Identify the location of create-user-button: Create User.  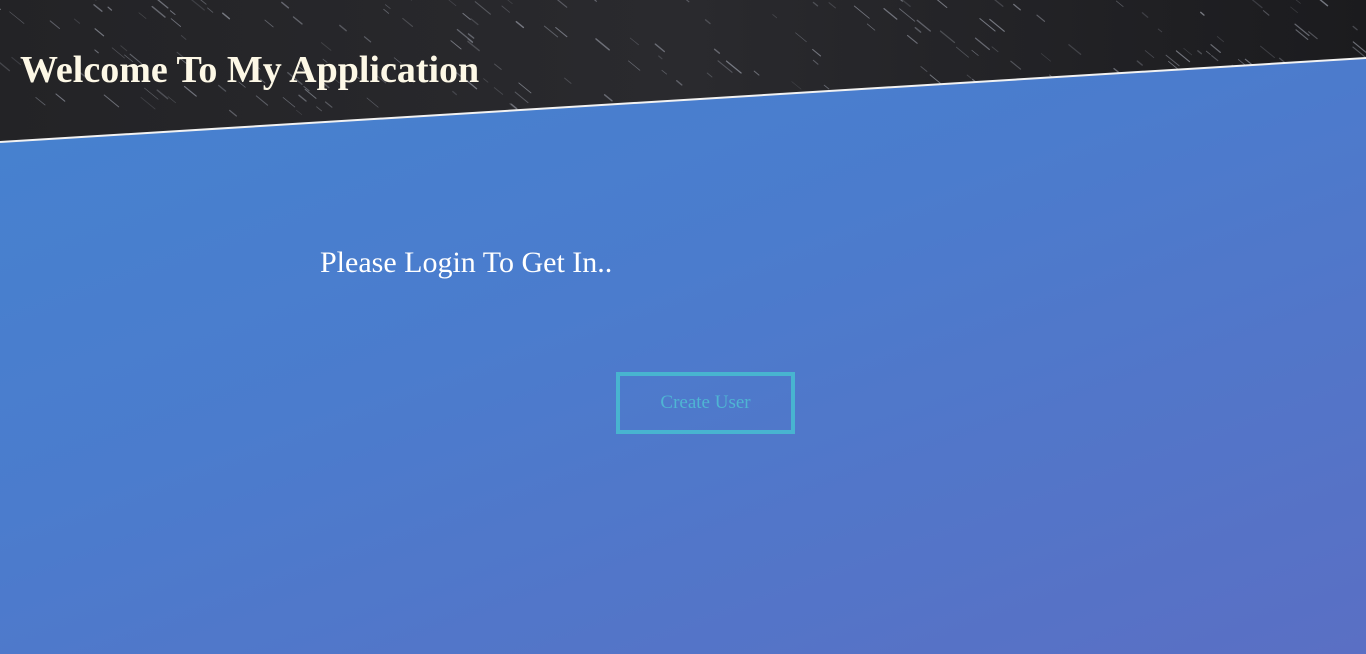
(705, 403).